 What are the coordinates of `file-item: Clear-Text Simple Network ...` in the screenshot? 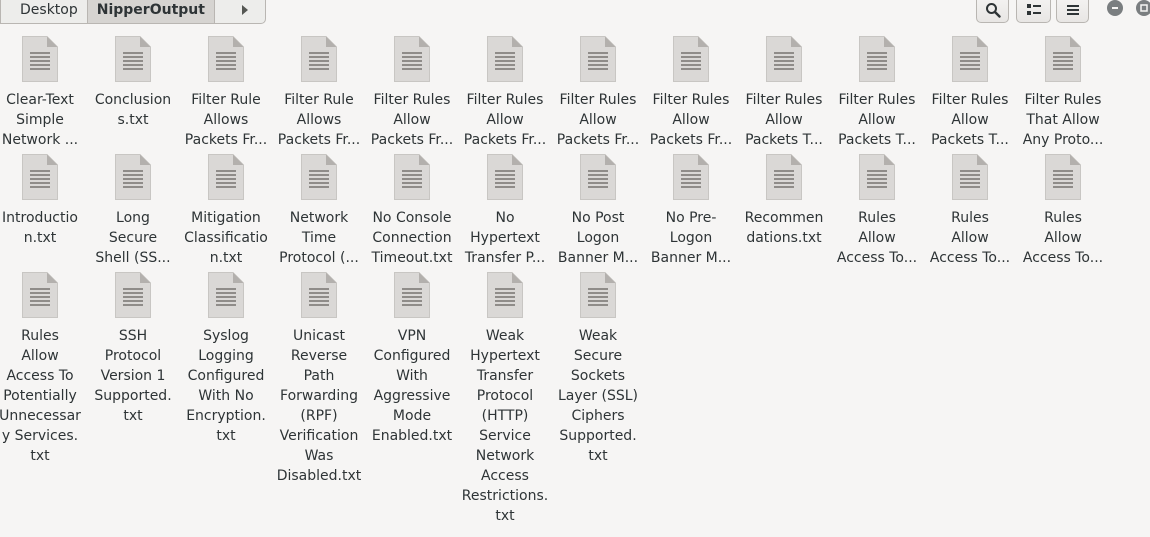 It's located at (42, 93).